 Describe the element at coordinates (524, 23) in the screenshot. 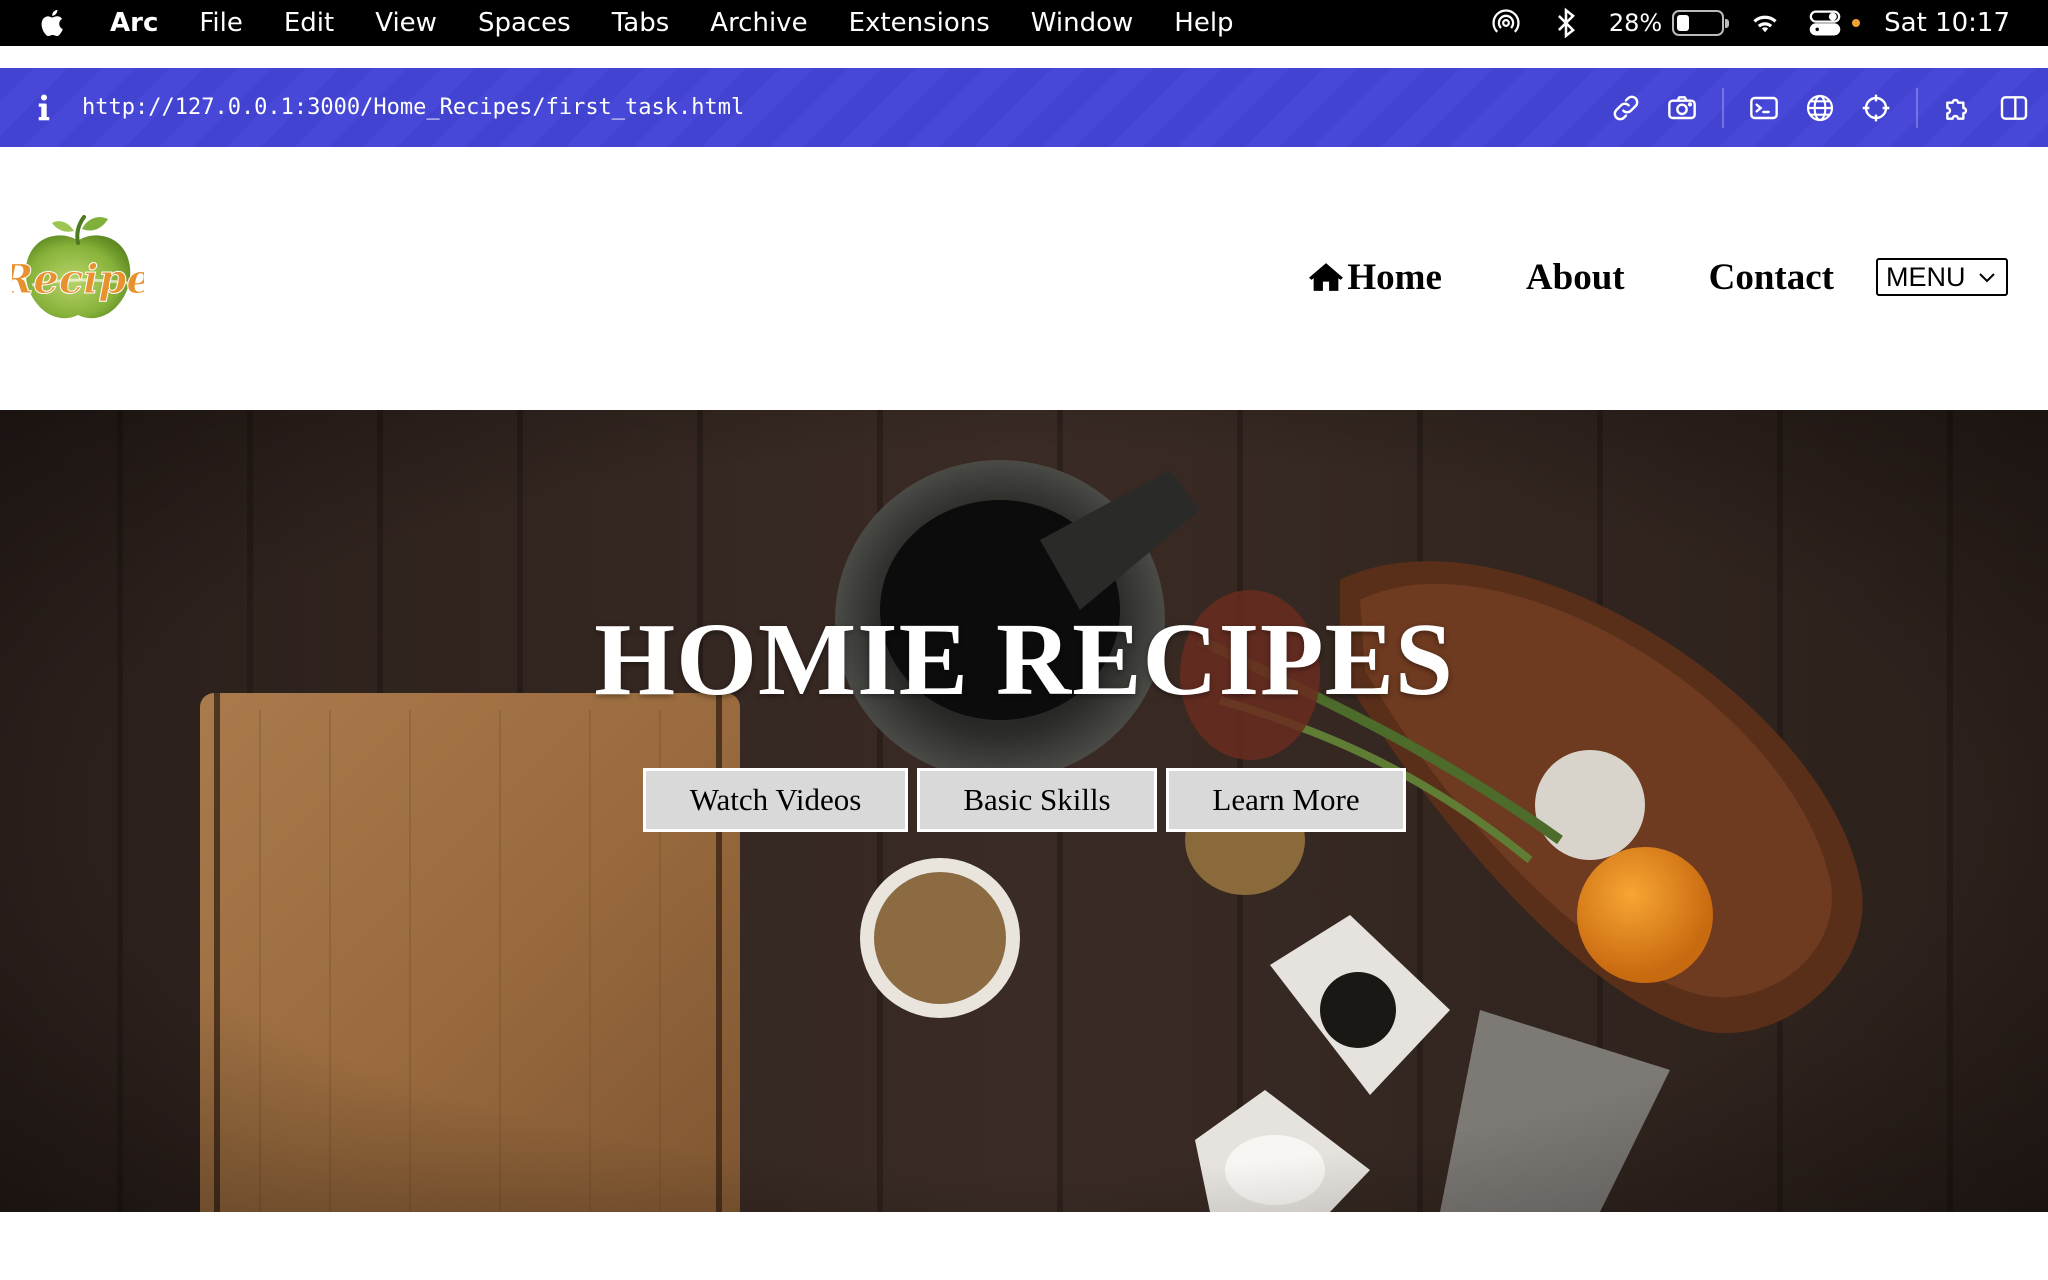

I see `menu-spaces: Spaces` at that location.